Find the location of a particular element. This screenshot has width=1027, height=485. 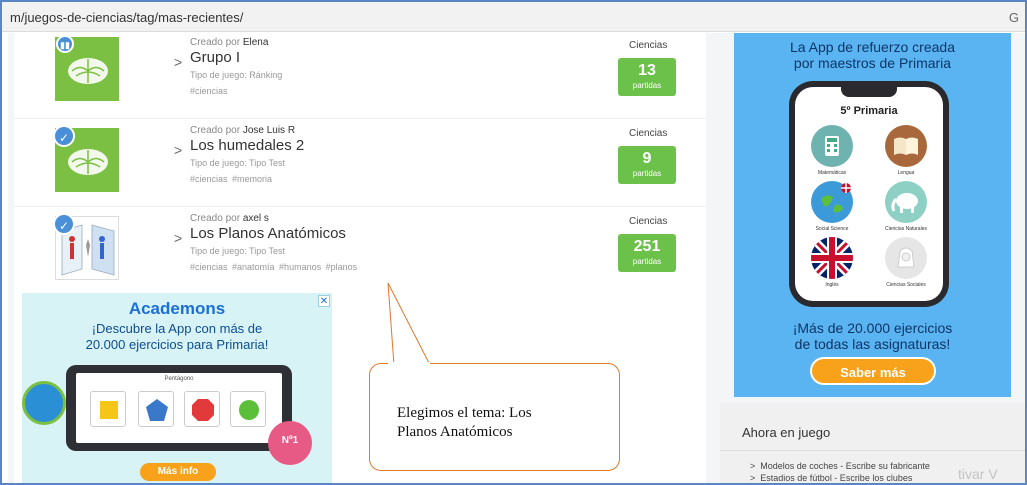

activate-windows-watermark: tivar V is located at coordinates (978, 474).